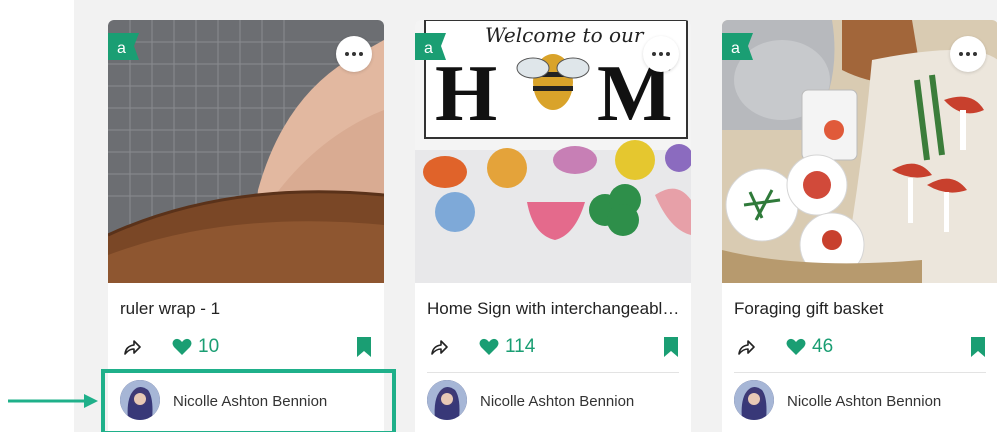 The height and width of the screenshot is (432, 997). What do you see at coordinates (209, 346) in the screenshot?
I see `like-count: 10` at bounding box center [209, 346].